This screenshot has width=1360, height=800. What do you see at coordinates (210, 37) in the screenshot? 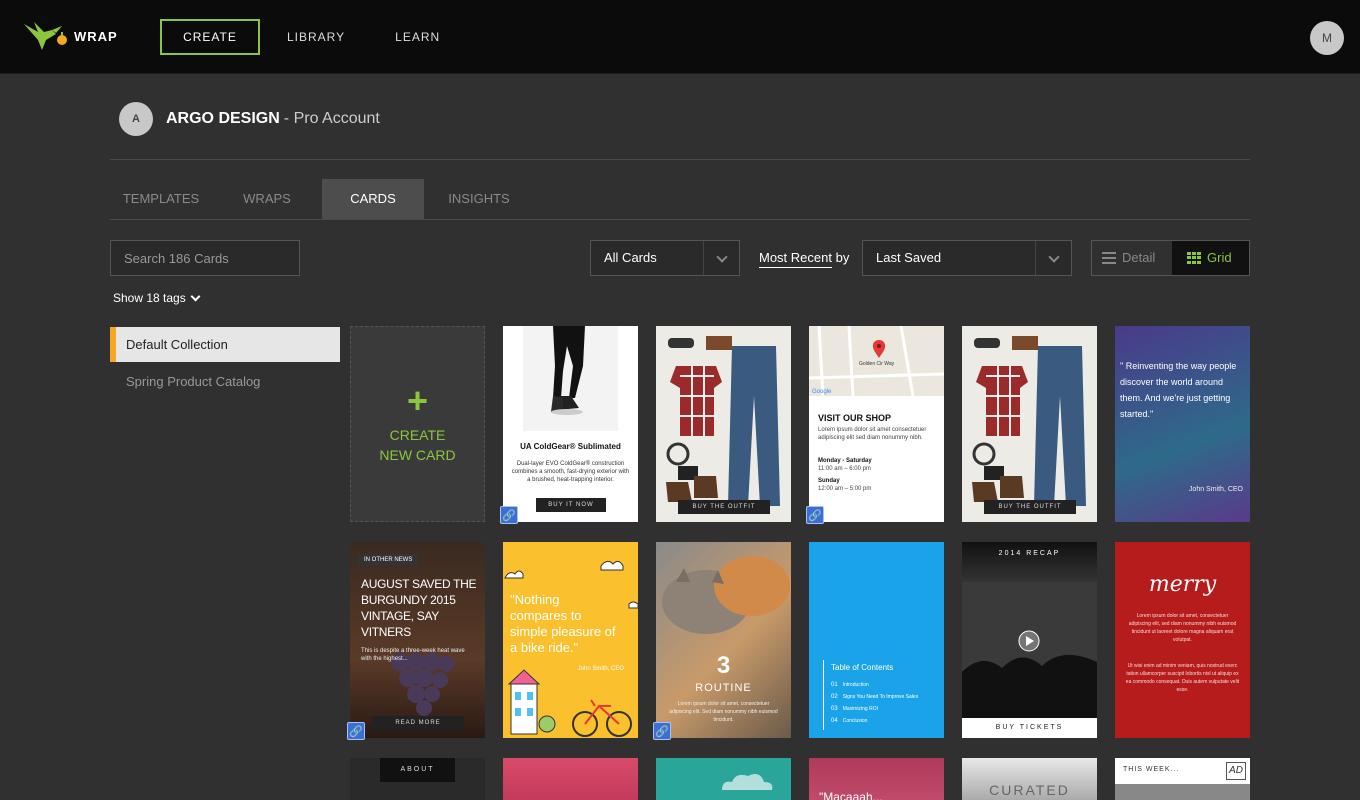
I see `nav-create: CREATE` at bounding box center [210, 37].